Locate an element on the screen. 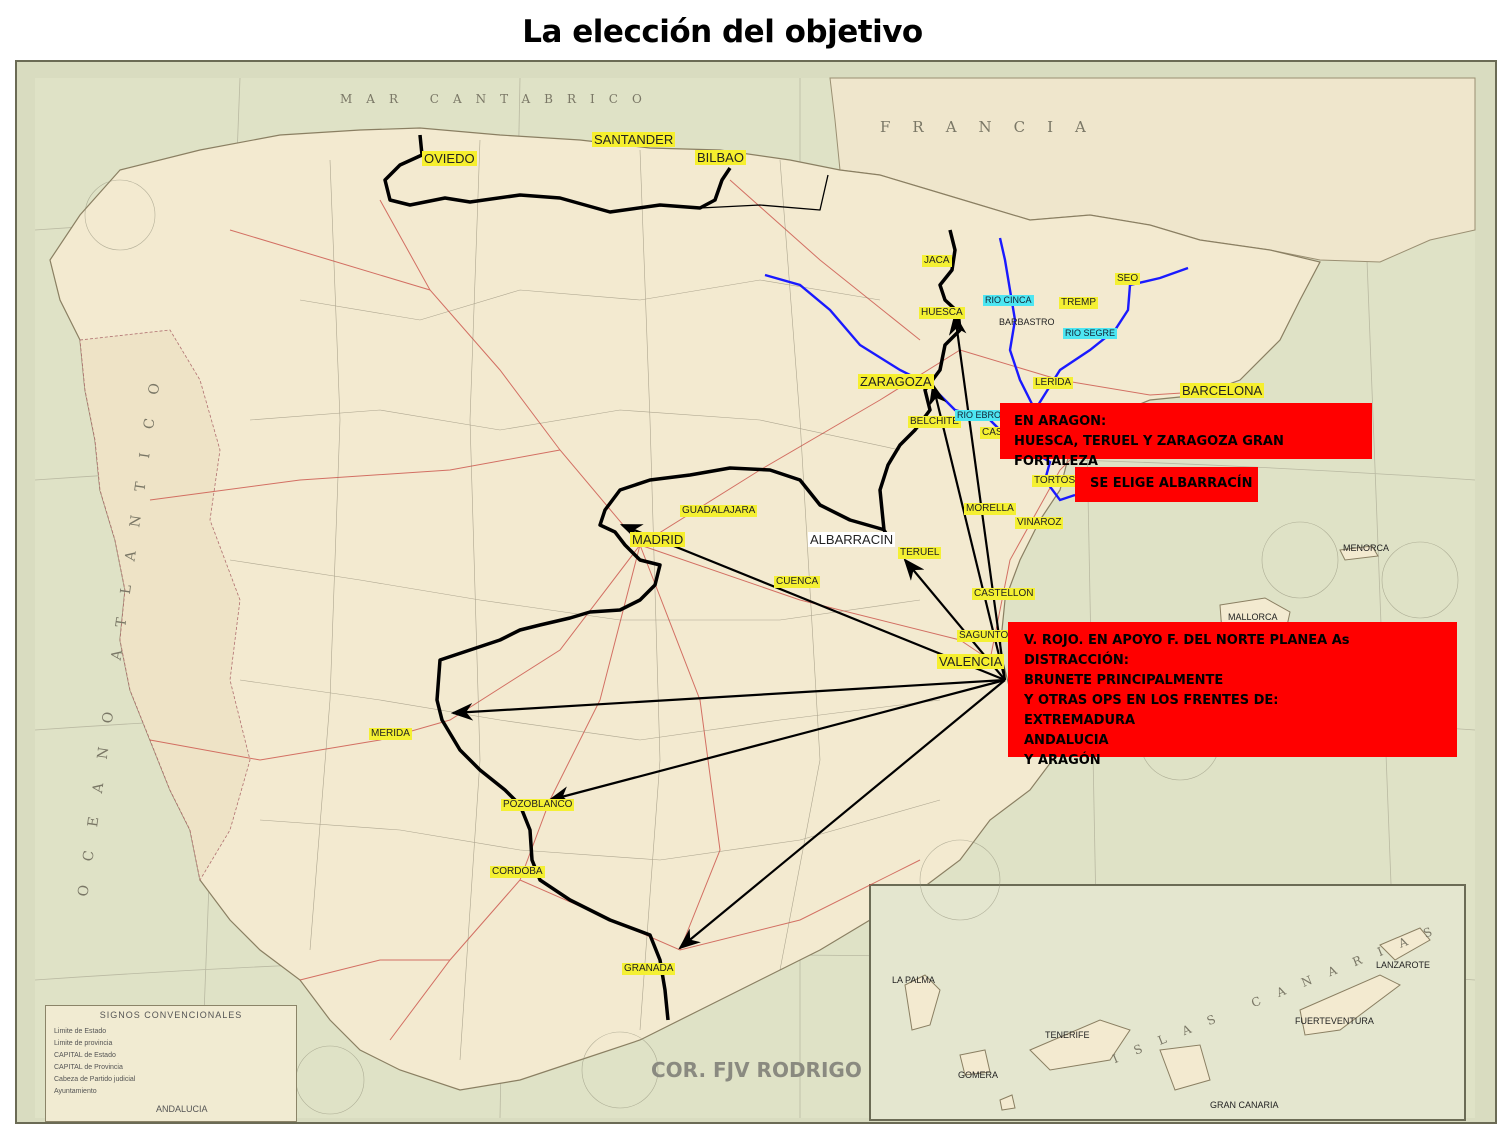  city-label-barbastro: BARBASTRO is located at coordinates (1027, 322).